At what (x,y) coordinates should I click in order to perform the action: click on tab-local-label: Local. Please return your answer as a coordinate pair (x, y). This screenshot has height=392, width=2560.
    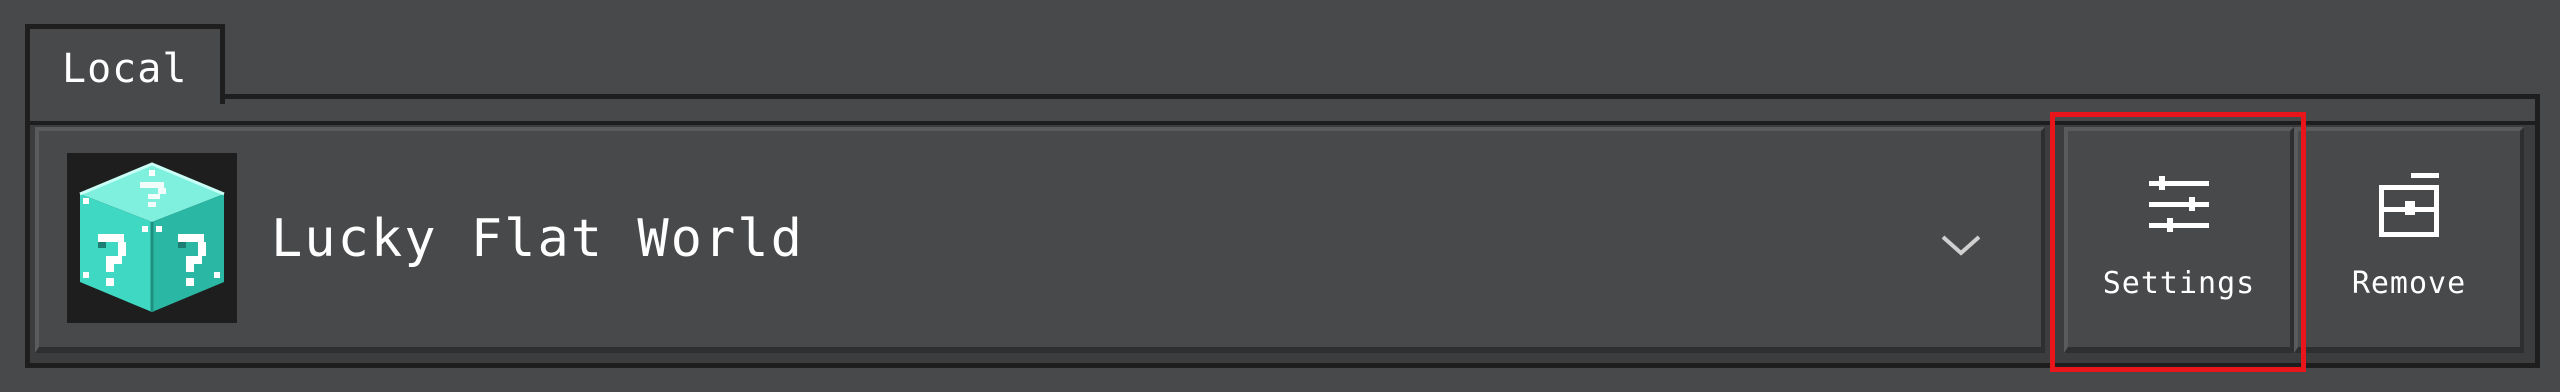
    Looking at the image, I should click on (125, 69).